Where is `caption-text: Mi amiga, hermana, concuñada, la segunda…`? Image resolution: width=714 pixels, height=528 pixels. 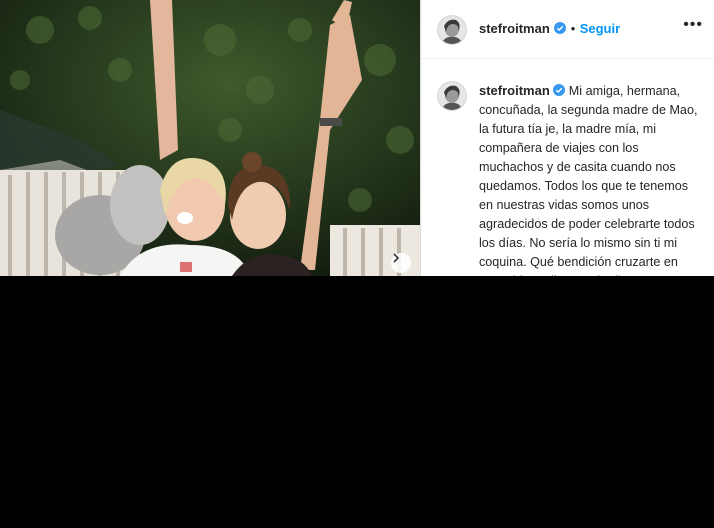
caption-text: Mi amiga, hermana, concuñada, la segunda… is located at coordinates (588, 180).